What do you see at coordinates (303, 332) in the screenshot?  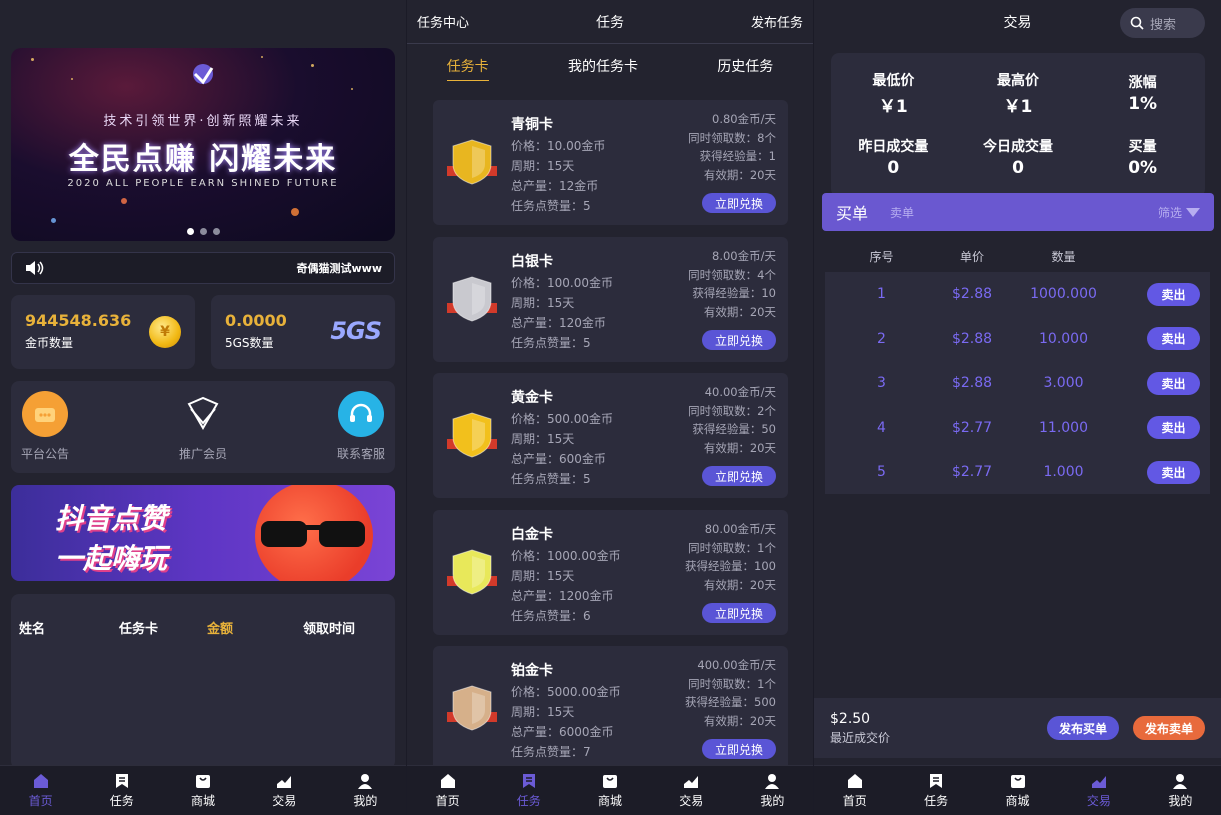 I see `fivegs-balance-card: 0.0000 5GS数量 5GS` at bounding box center [303, 332].